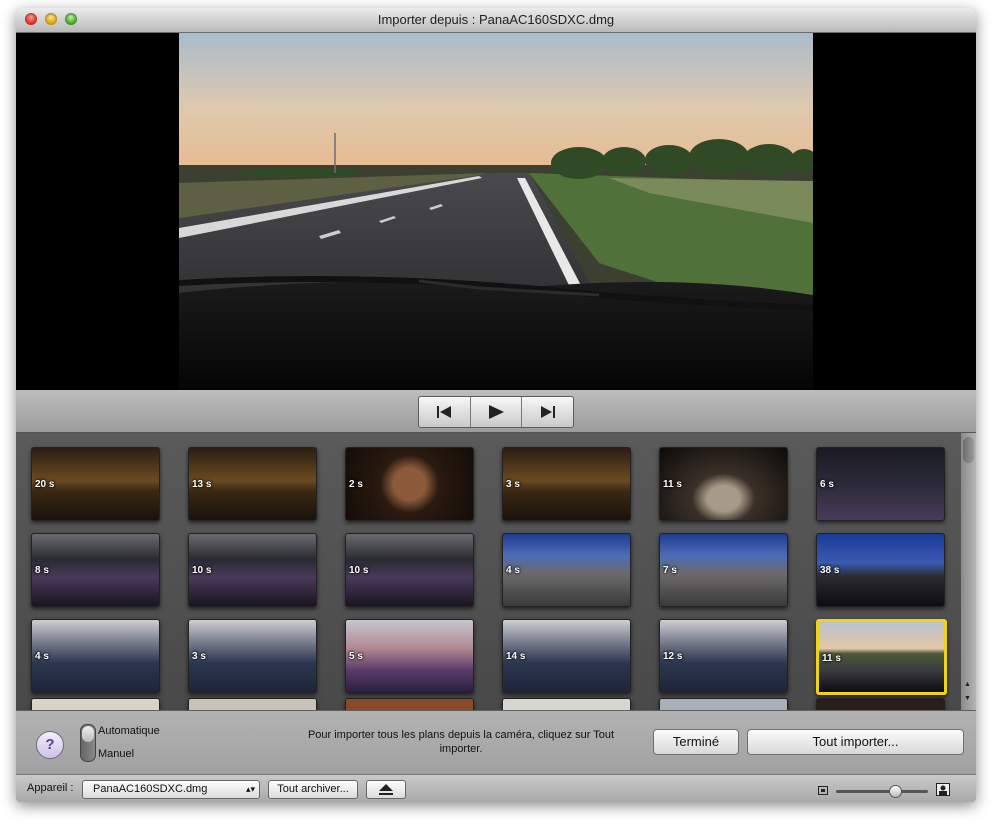  I want to click on help-button: ?, so click(50, 745).